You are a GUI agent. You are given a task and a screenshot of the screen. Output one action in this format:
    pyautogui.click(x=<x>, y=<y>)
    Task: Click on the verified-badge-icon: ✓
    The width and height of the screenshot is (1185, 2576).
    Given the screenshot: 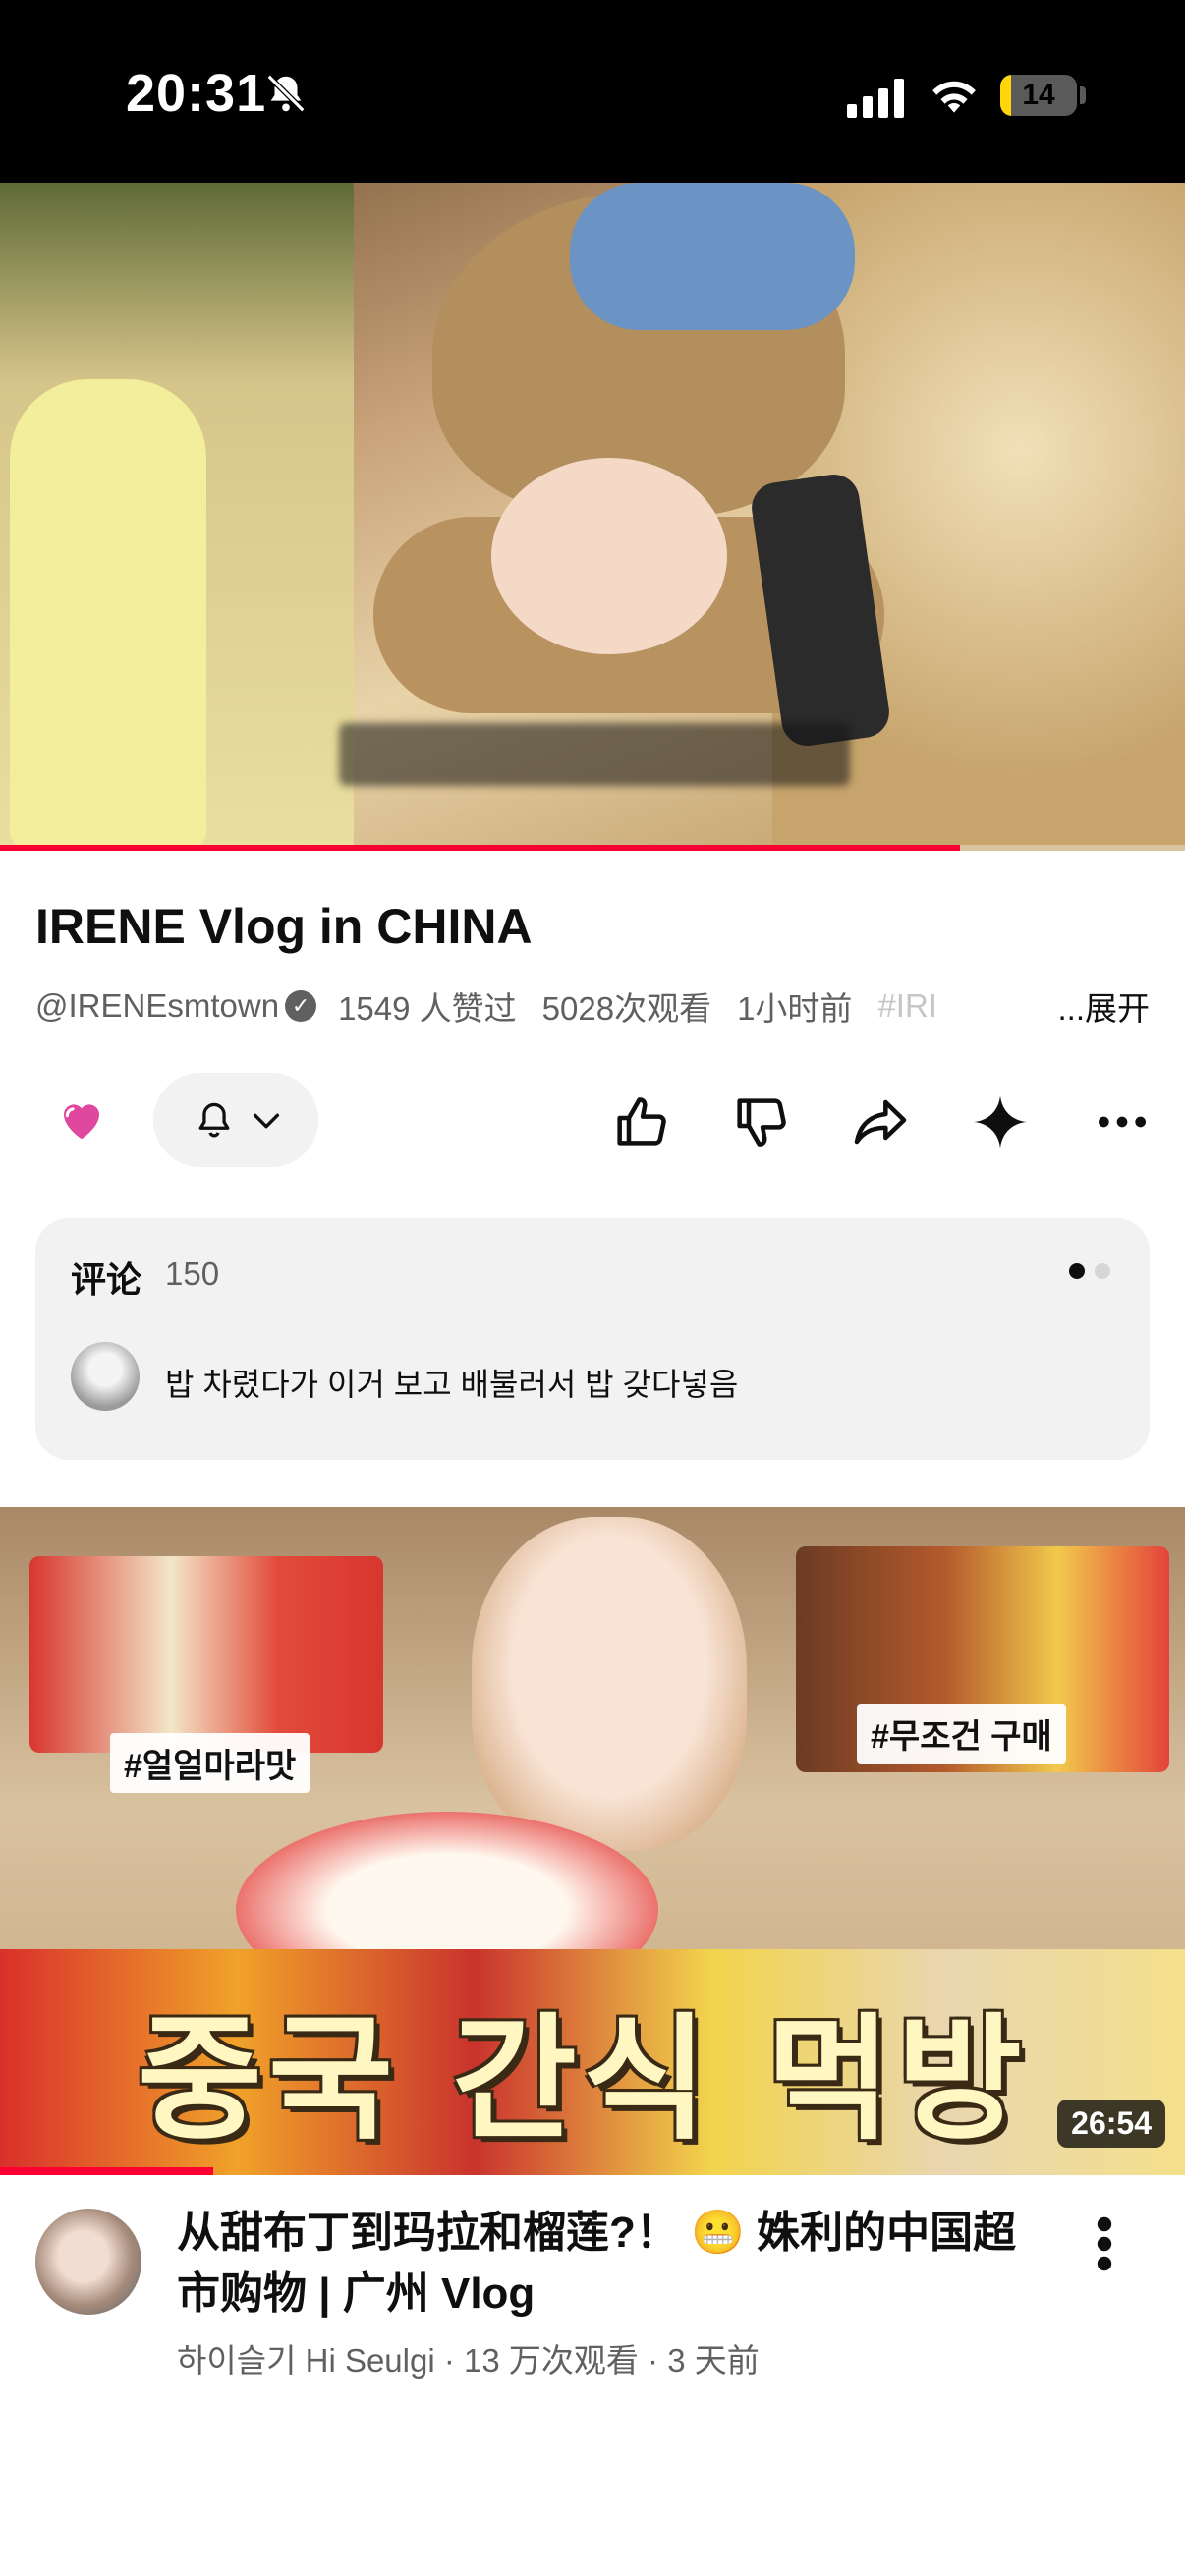 What is the action you would take?
    pyautogui.click(x=301, y=1006)
    